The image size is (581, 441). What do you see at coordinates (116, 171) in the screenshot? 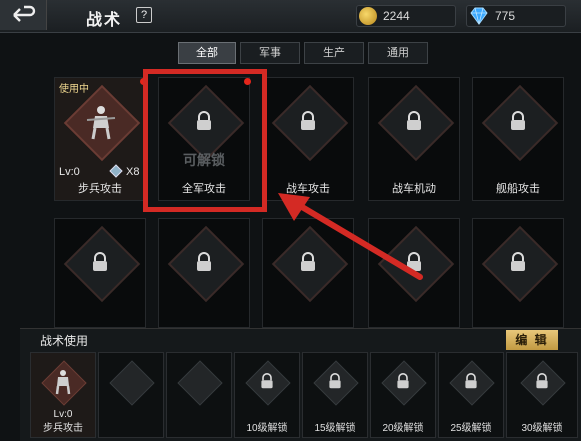
I see `medal-icon` at bounding box center [116, 171].